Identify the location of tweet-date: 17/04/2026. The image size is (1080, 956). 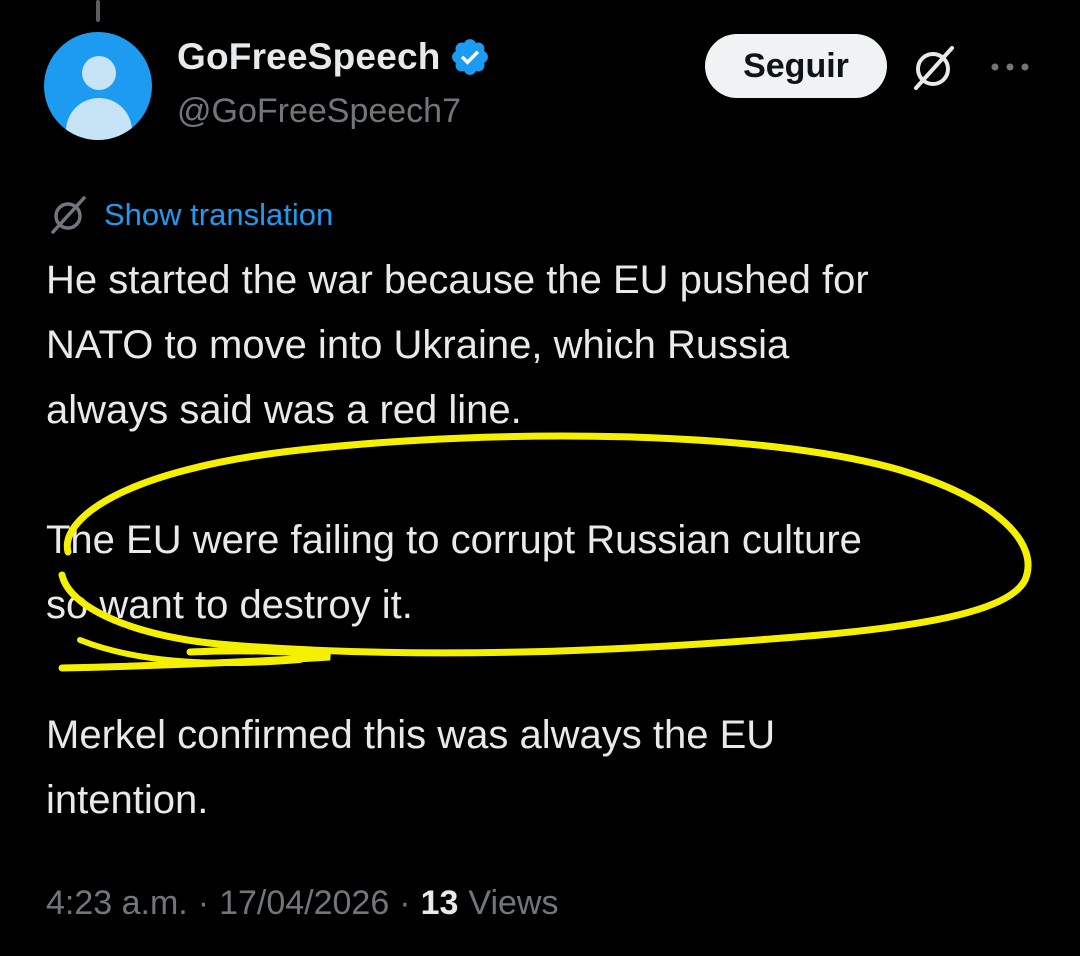
(304, 903).